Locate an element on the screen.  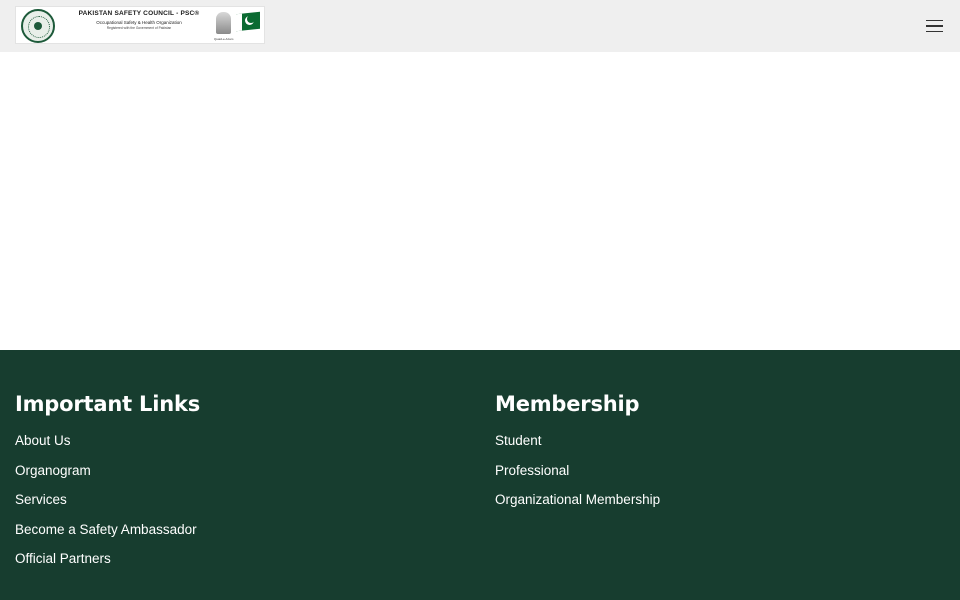
list-item: Become a Safety Ambassador is located at coordinates (107, 533).